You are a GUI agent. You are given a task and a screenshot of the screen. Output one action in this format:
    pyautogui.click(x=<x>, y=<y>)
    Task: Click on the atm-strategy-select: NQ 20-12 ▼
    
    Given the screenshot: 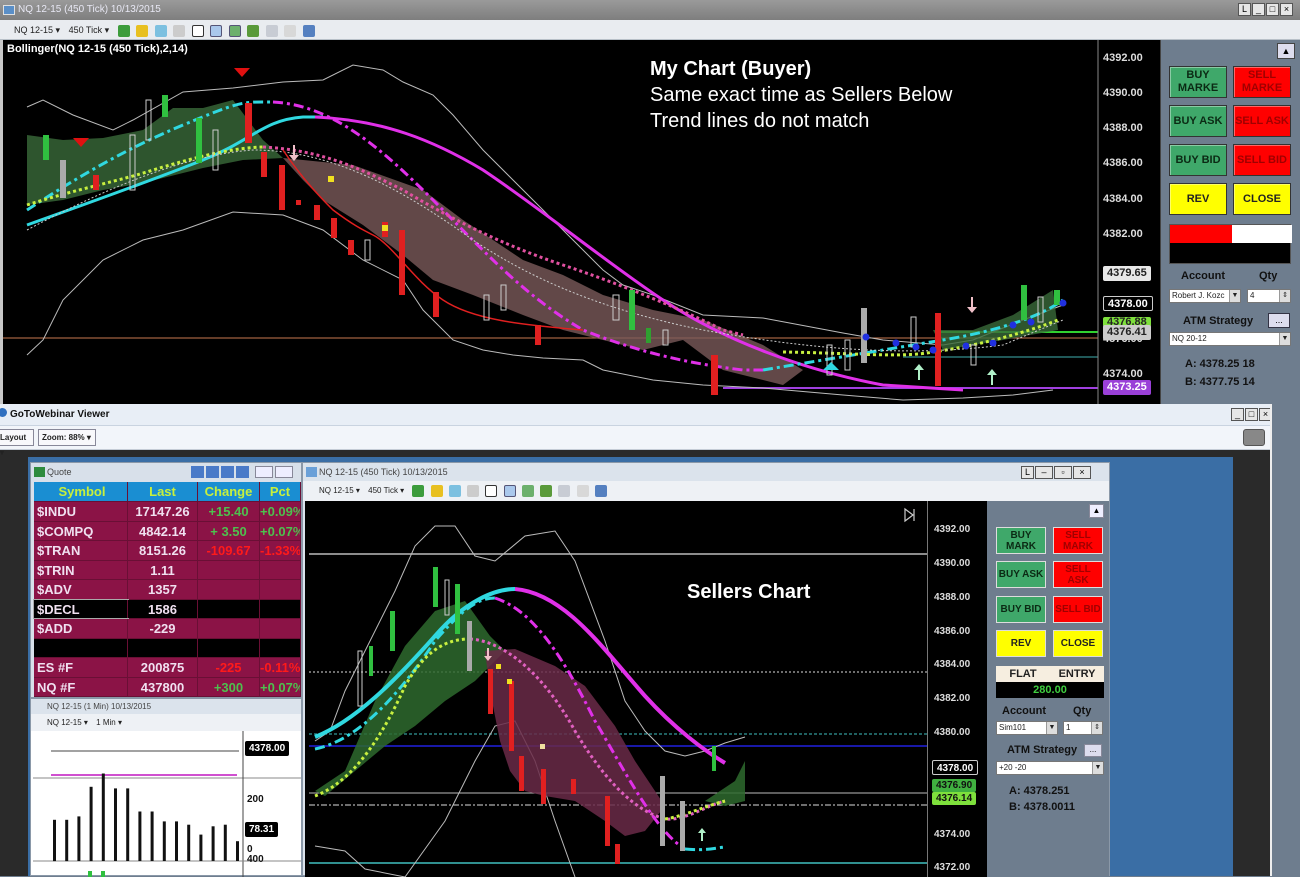 What is the action you would take?
    pyautogui.click(x=1230, y=339)
    